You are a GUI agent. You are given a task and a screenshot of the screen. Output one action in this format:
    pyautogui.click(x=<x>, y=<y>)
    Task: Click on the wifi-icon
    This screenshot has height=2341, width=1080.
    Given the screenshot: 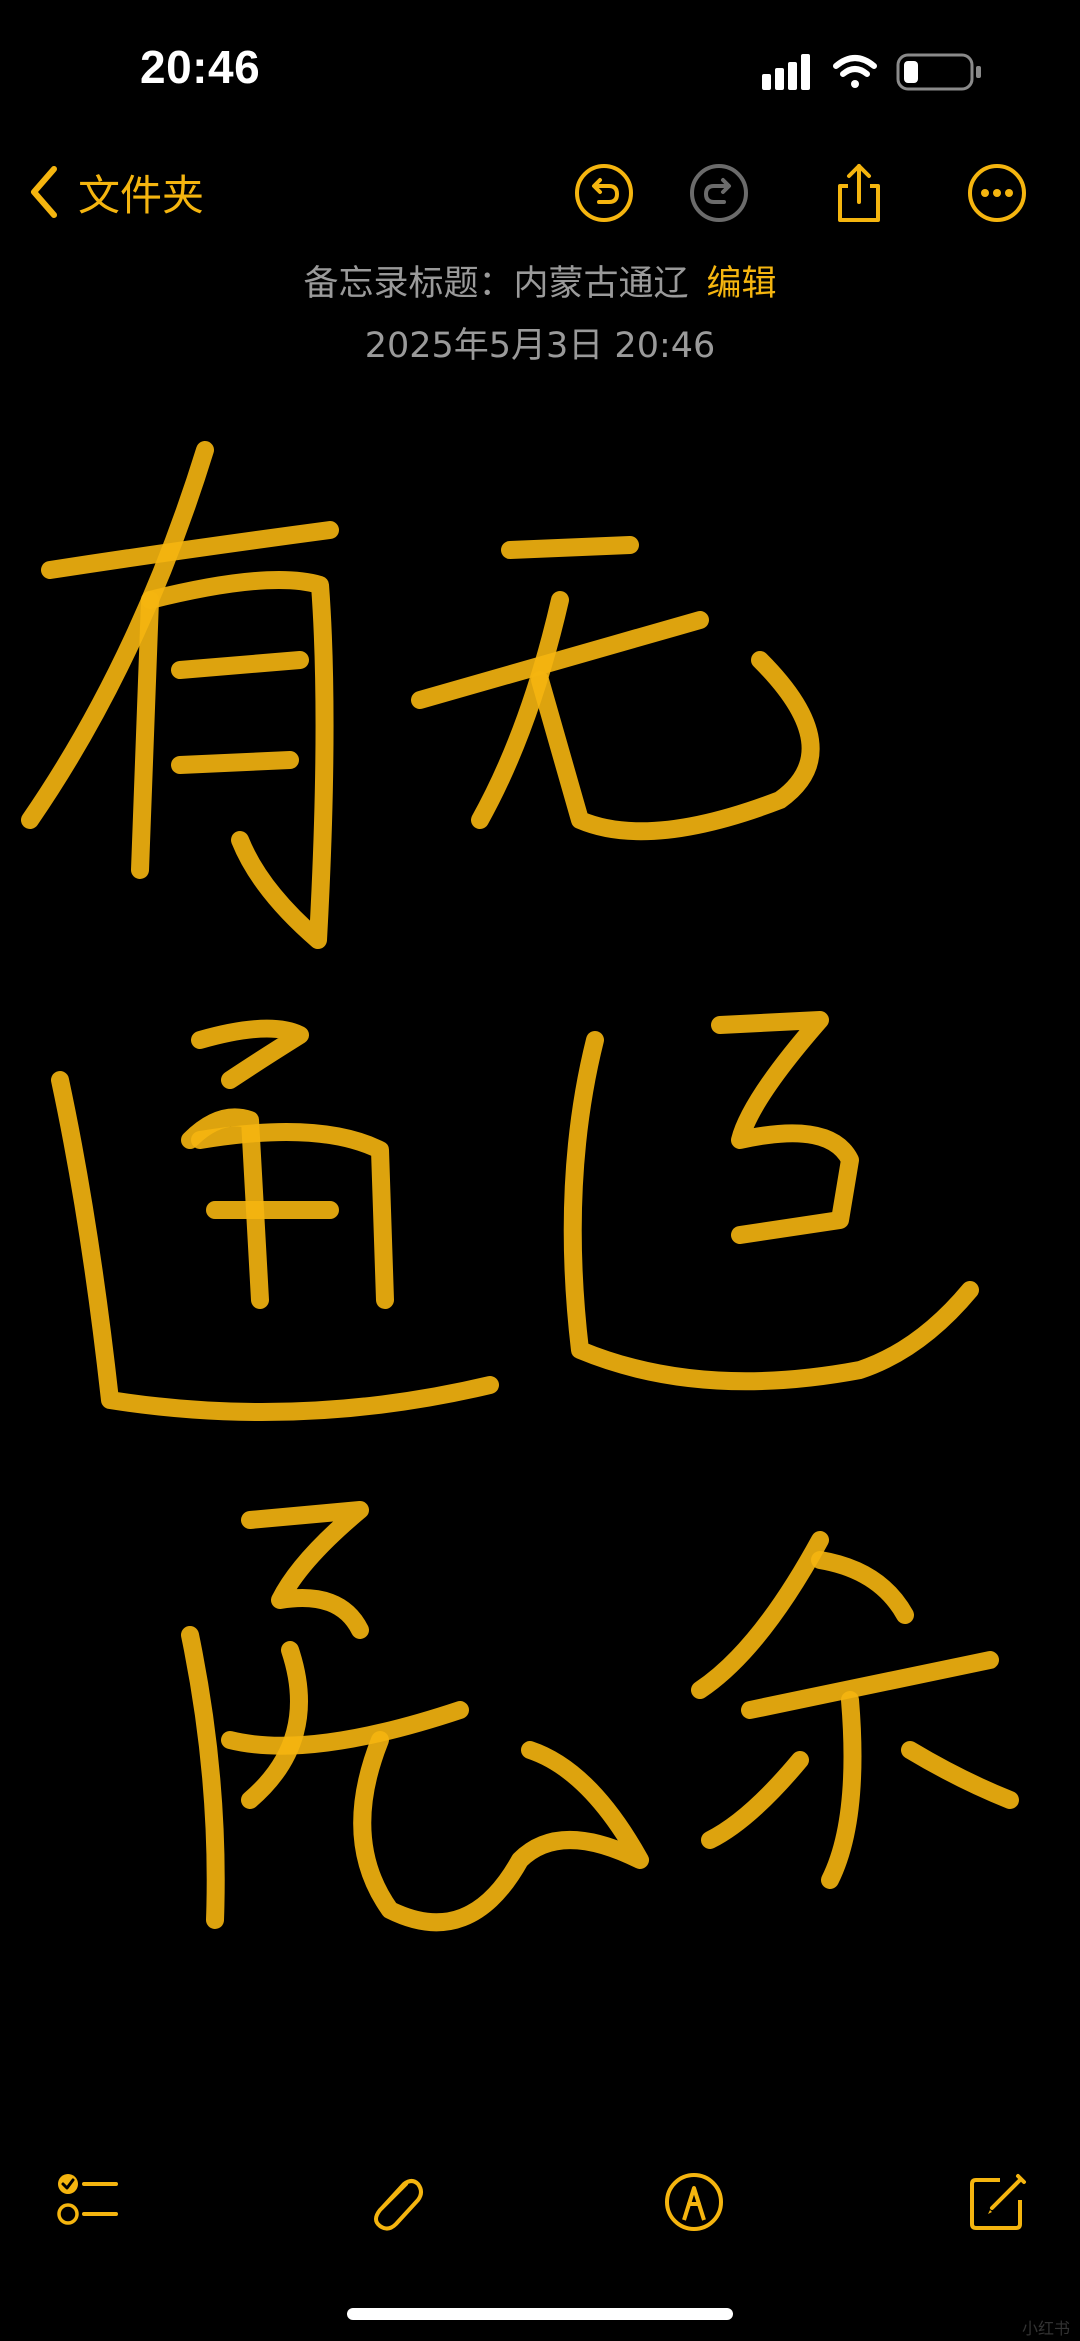 What is the action you would take?
    pyautogui.click(x=855, y=71)
    